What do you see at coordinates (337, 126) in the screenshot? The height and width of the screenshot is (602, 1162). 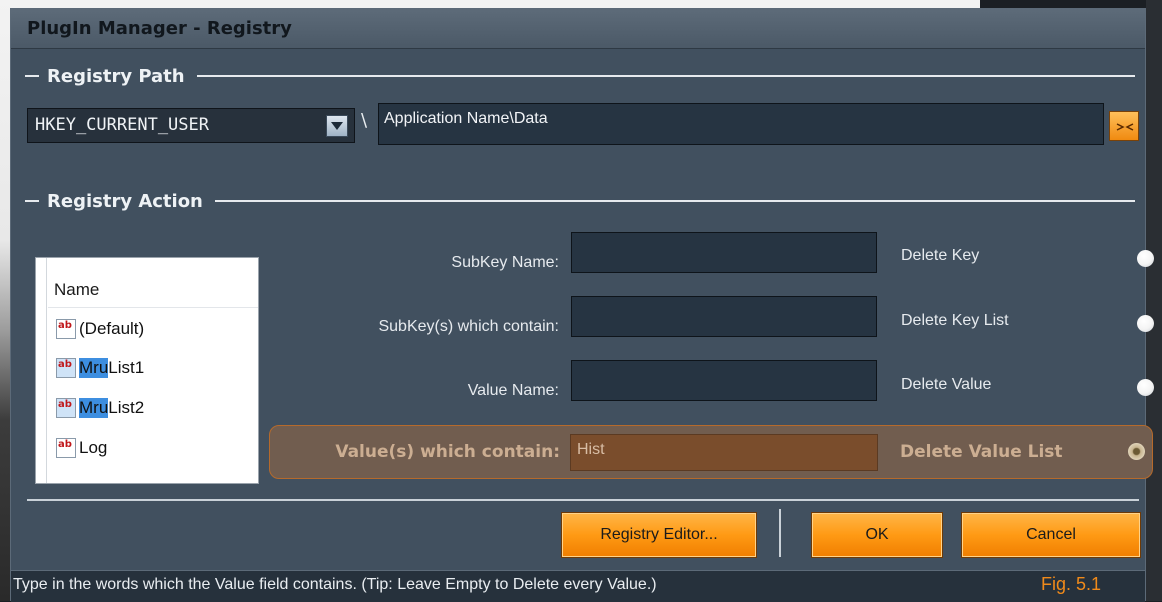 I see `chevron-down-icon` at bounding box center [337, 126].